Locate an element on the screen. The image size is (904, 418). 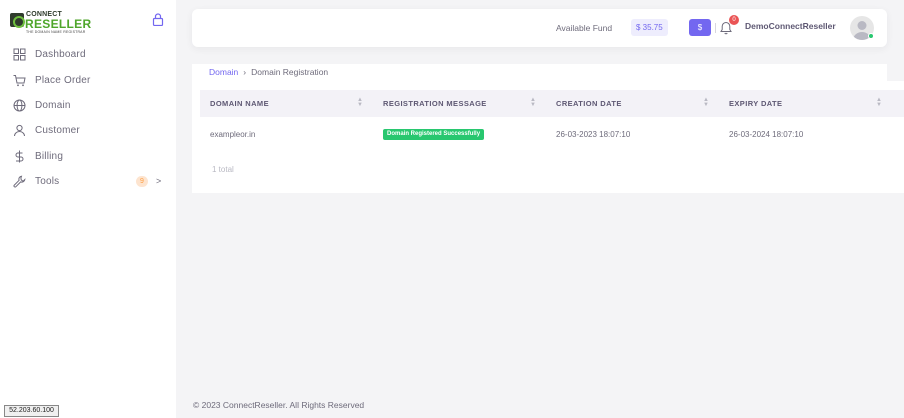
sidebar-item-label: Customer is located at coordinates (57, 131).